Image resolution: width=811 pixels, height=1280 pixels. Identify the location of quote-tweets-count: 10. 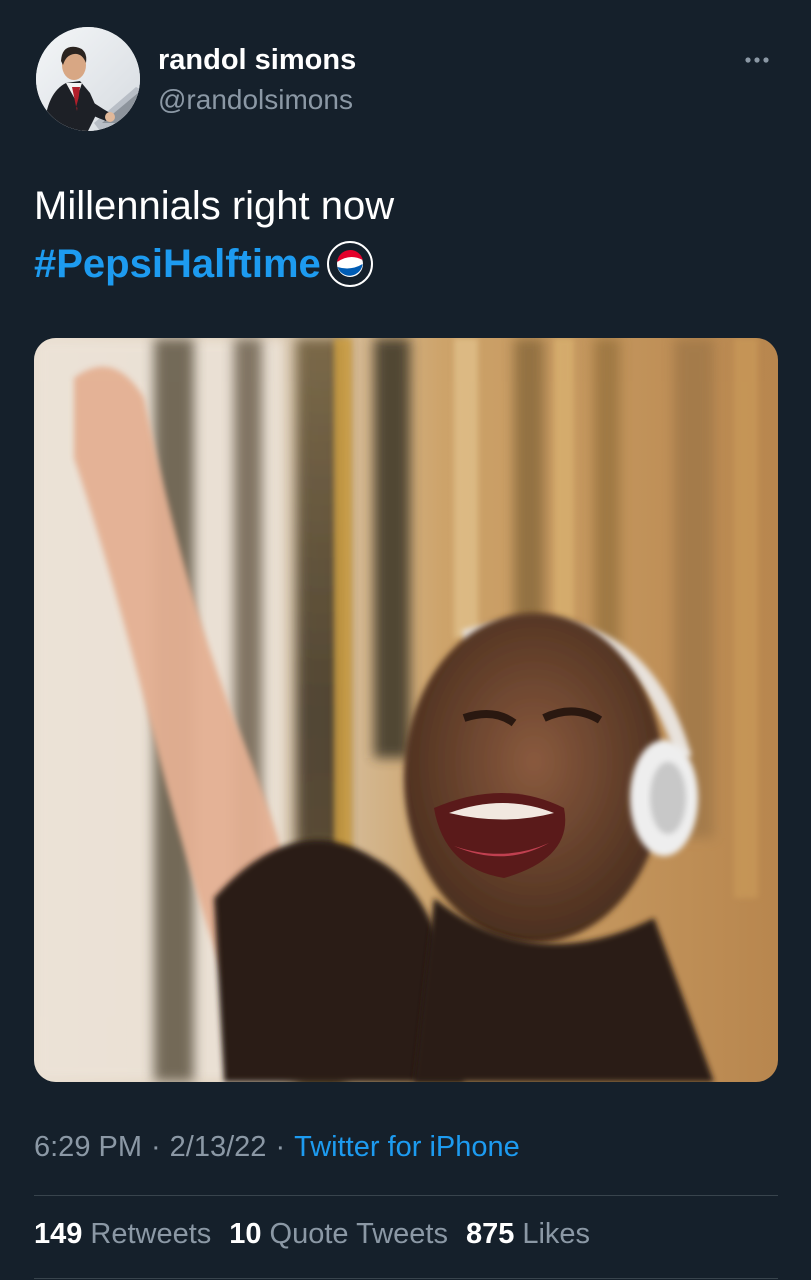
(245, 1234).